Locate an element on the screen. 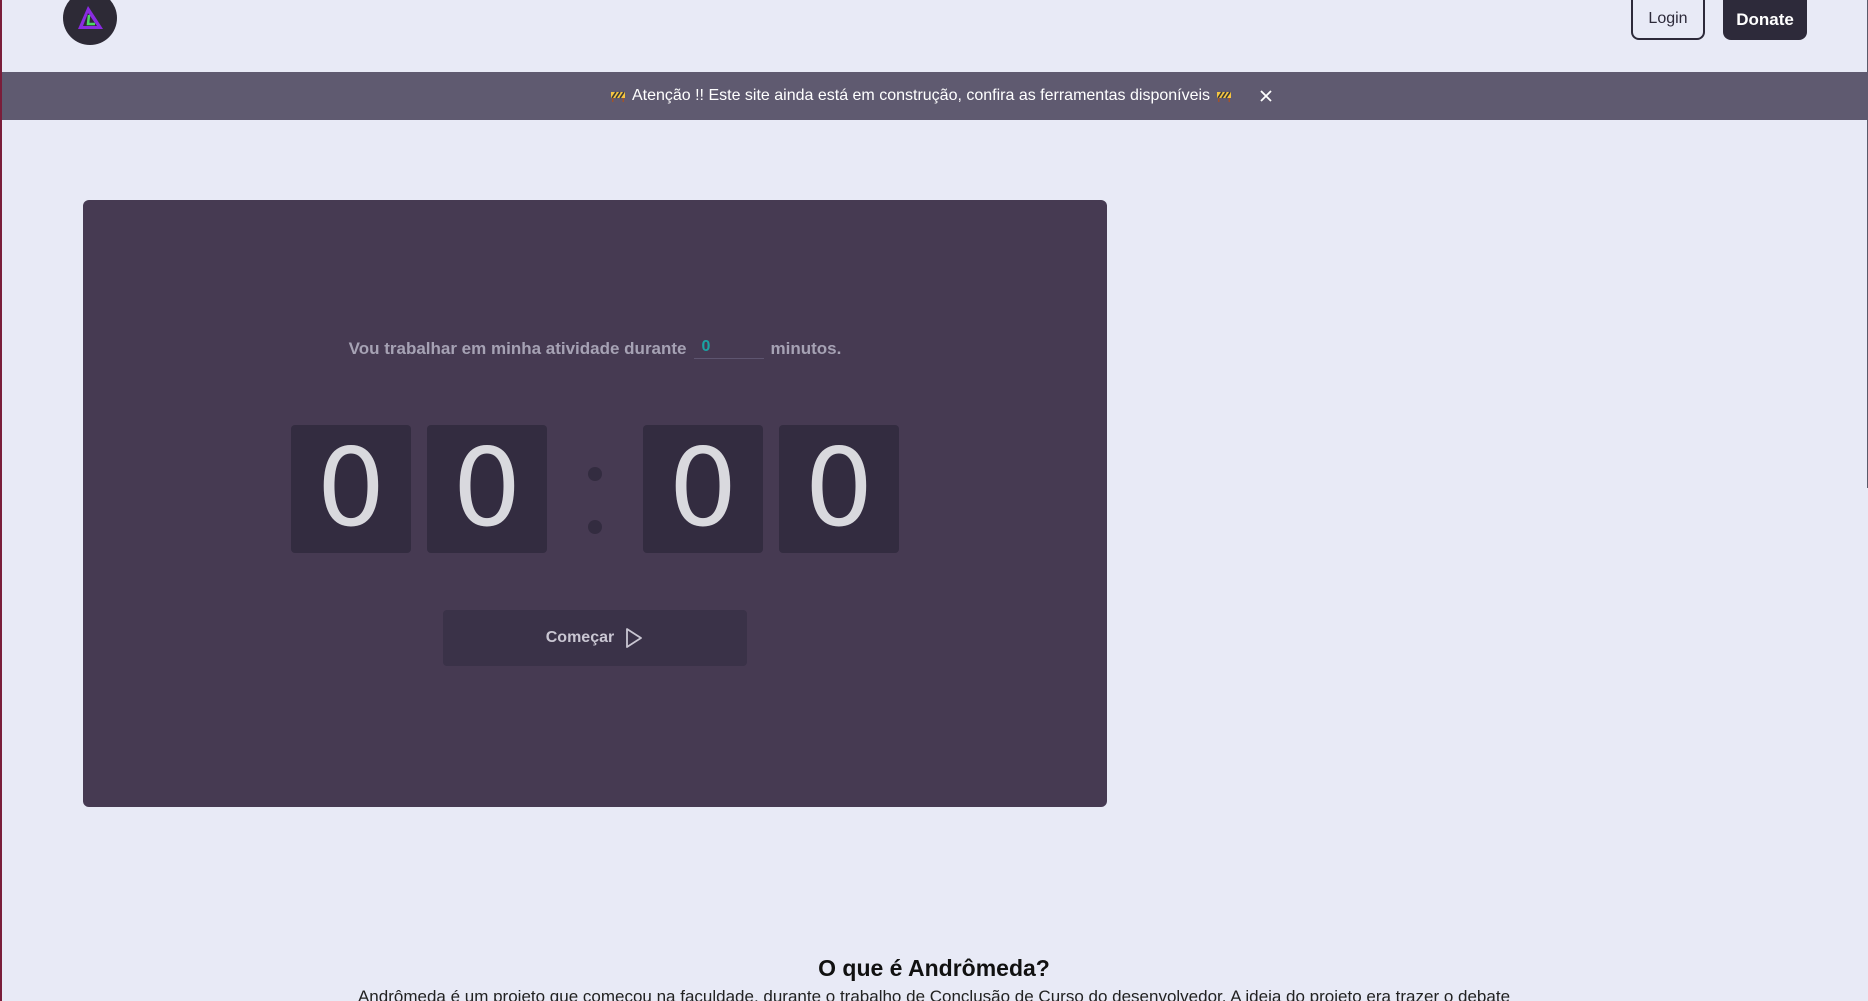  header: Login Donate is located at coordinates (934, 36).